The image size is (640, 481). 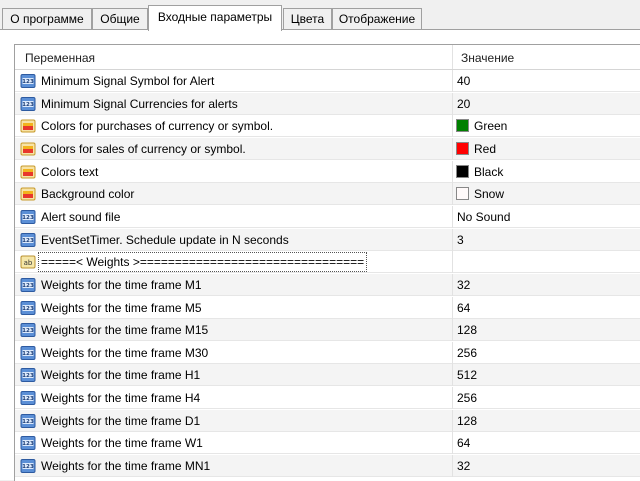 What do you see at coordinates (215, 18) in the screenshot?
I see `tab-input-parameters: Входные параметры` at bounding box center [215, 18].